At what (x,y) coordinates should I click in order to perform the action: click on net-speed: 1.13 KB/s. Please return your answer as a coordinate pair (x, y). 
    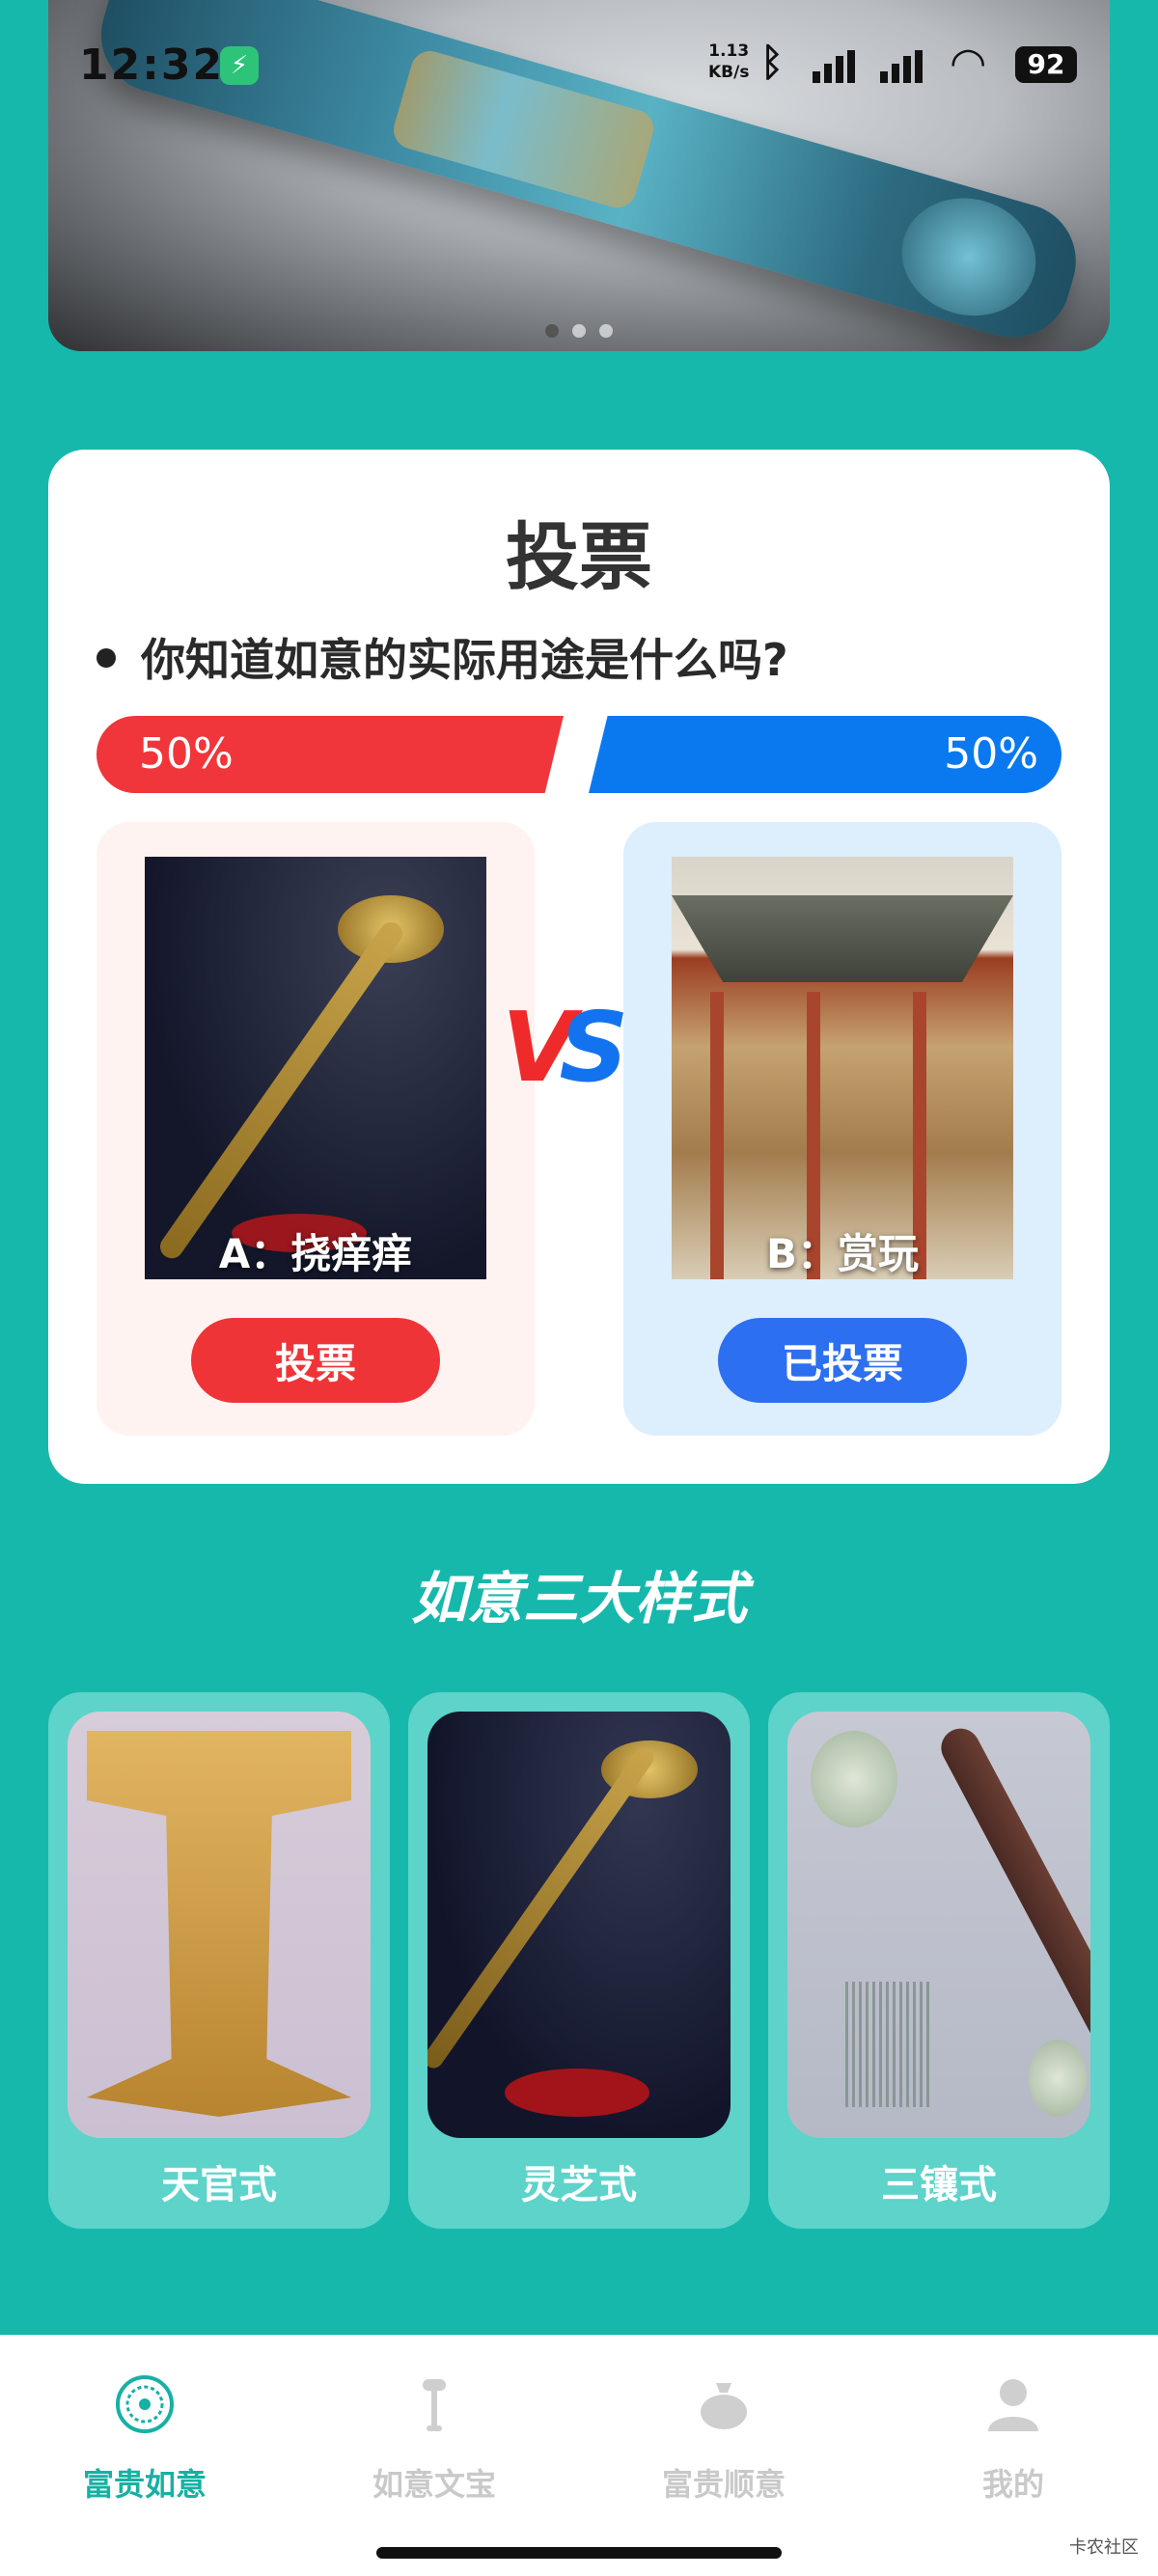
    Looking at the image, I should click on (728, 62).